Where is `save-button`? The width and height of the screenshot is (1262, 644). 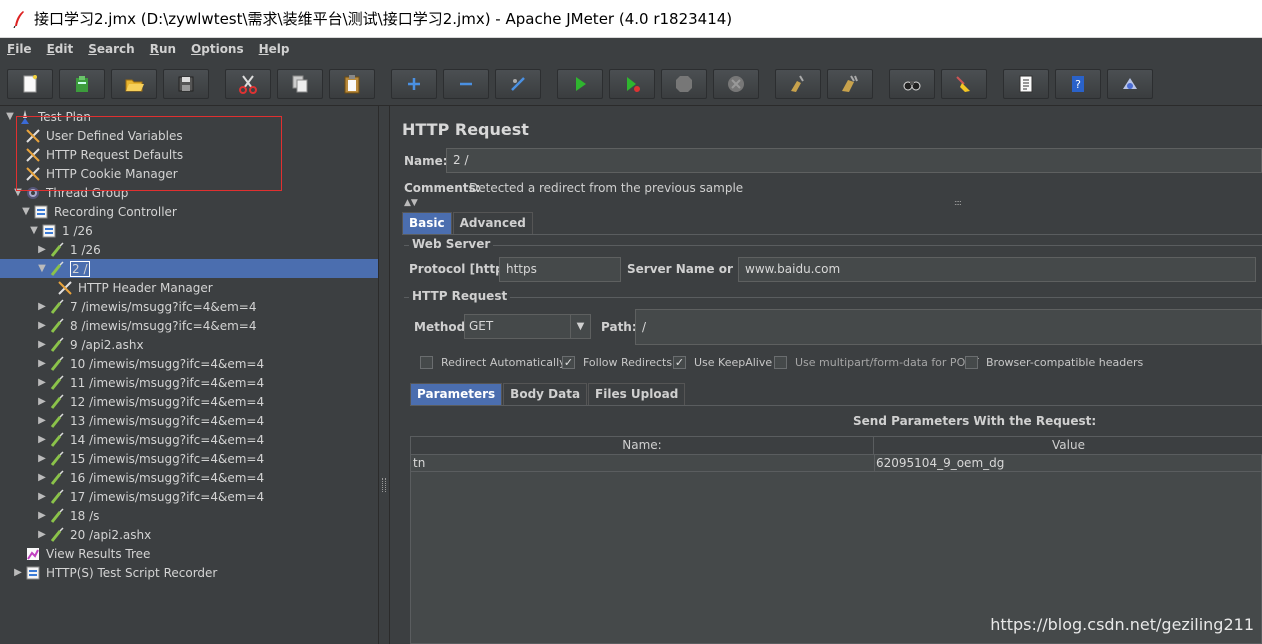 save-button is located at coordinates (186, 84).